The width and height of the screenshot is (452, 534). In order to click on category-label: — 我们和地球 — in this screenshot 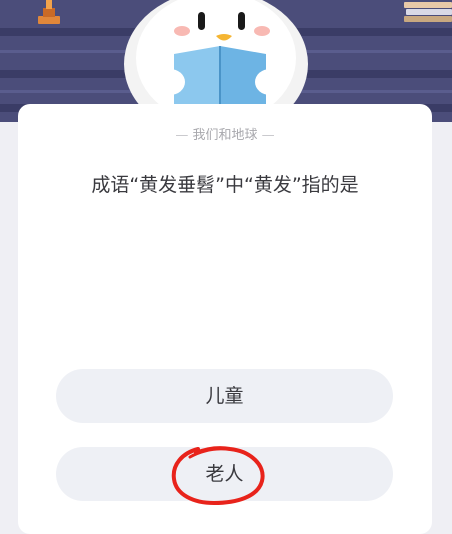, I will do `click(225, 133)`.